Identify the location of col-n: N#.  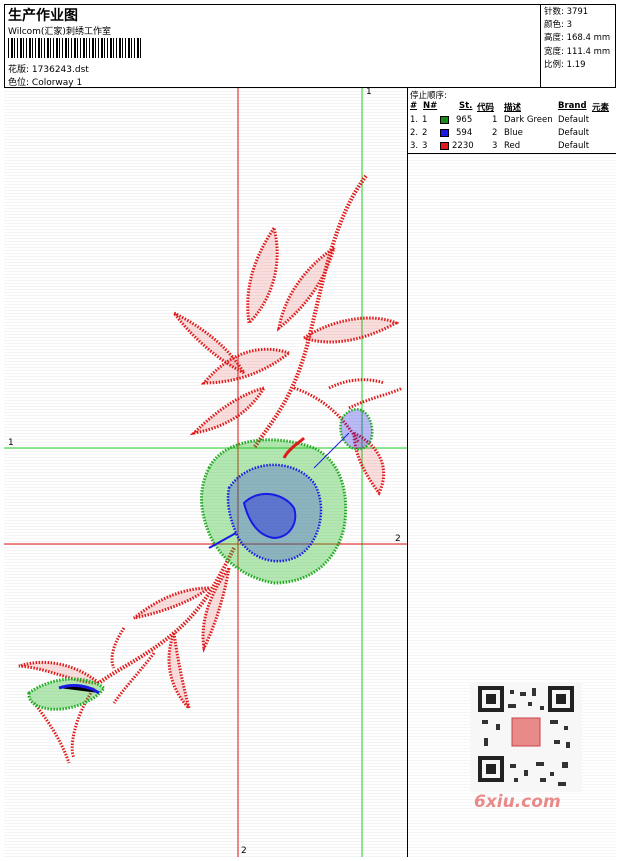
(430, 106).